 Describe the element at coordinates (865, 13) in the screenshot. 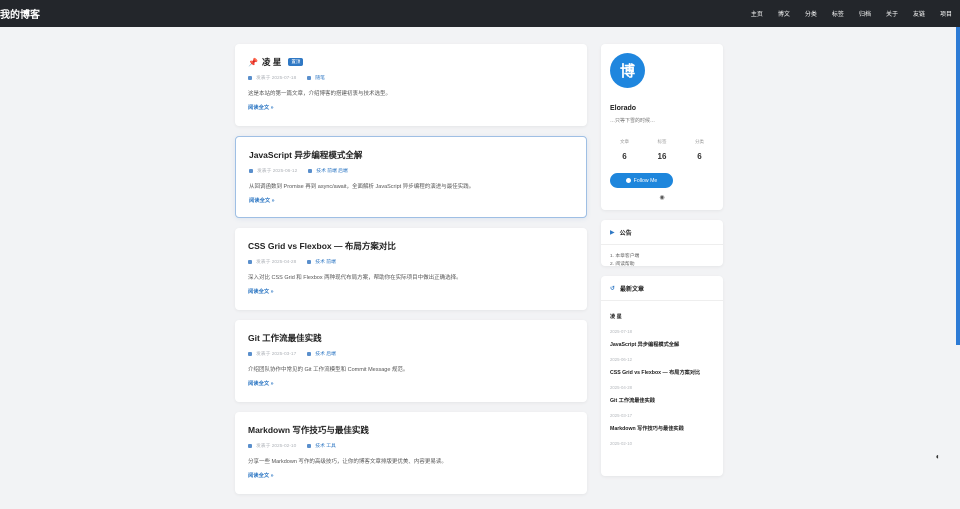

I see `nav-archive: 归档` at that location.